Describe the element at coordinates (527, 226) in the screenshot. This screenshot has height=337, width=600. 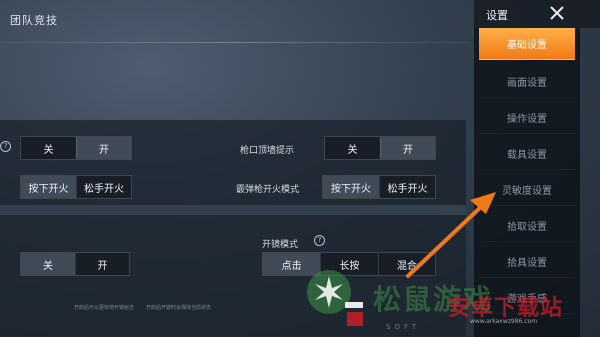
I see `menu-item-pickup-settings: 拾取设置` at that location.